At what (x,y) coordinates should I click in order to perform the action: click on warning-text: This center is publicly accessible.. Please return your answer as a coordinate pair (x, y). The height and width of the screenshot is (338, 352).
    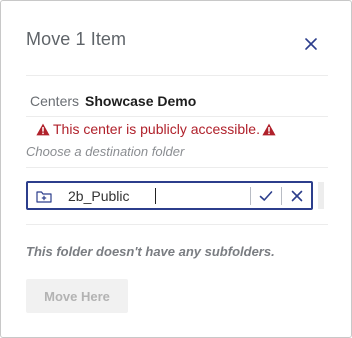
    Looking at the image, I should click on (156, 129).